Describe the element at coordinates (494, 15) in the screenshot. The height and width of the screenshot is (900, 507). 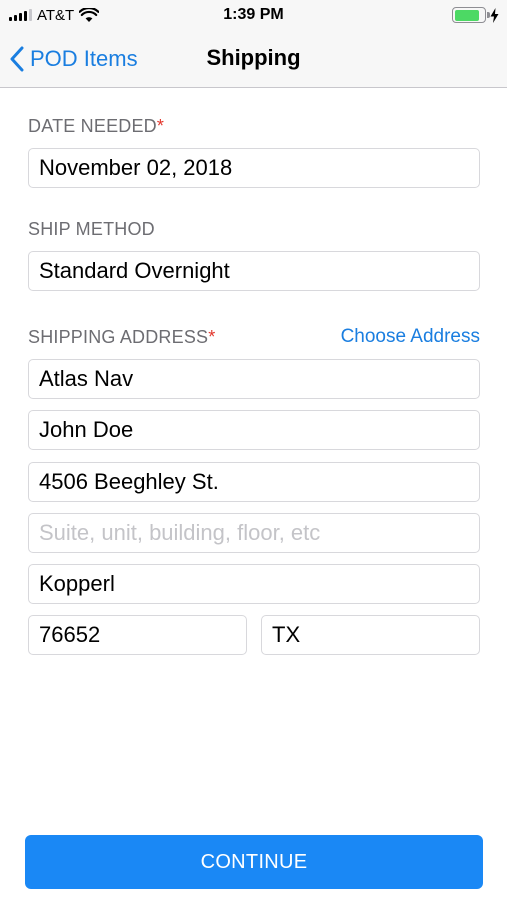
I see `charging-bolt-icon` at that location.